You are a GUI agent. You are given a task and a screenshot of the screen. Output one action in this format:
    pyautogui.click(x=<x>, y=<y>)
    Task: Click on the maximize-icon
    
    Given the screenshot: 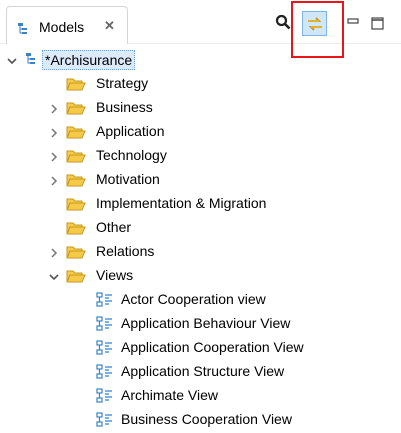 What is the action you would take?
    pyautogui.click(x=378, y=25)
    